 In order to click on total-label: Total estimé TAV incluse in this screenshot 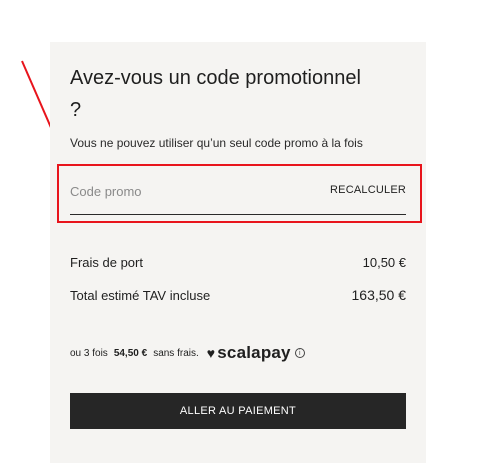, I will do `click(140, 295)`.